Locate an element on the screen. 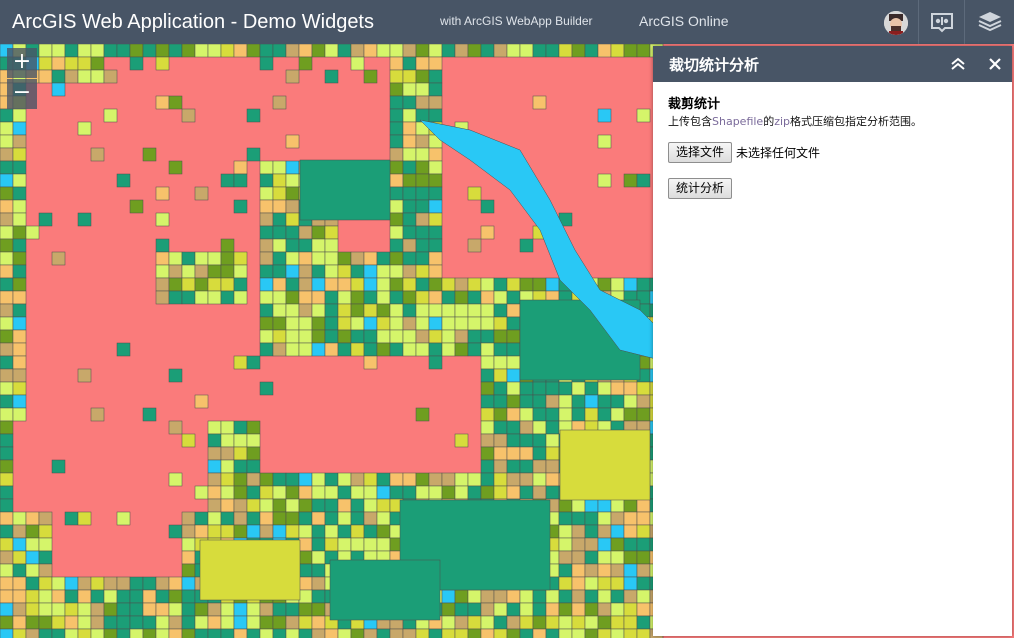 This screenshot has width=1014, height=638. description-prefix: 上传包含 is located at coordinates (690, 121).